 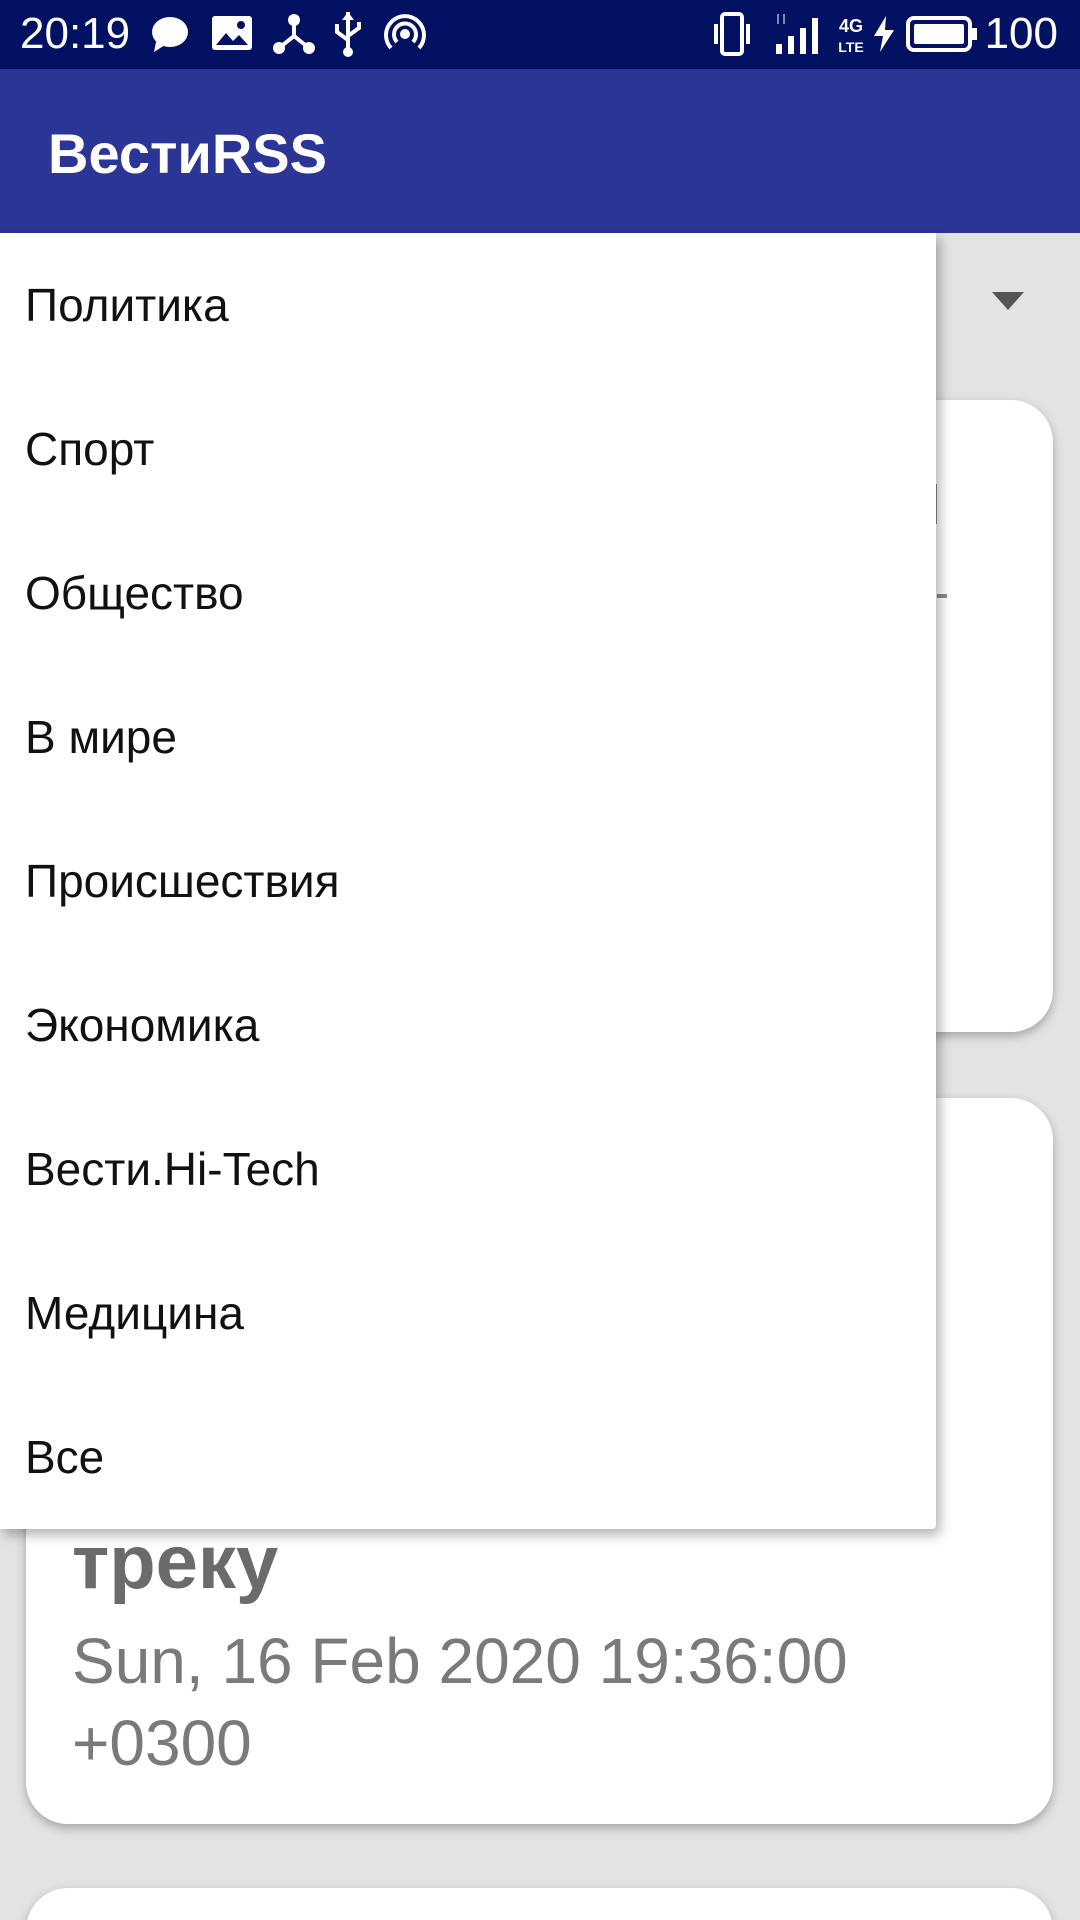 I want to click on news-title: треку, so click(x=175, y=1562).